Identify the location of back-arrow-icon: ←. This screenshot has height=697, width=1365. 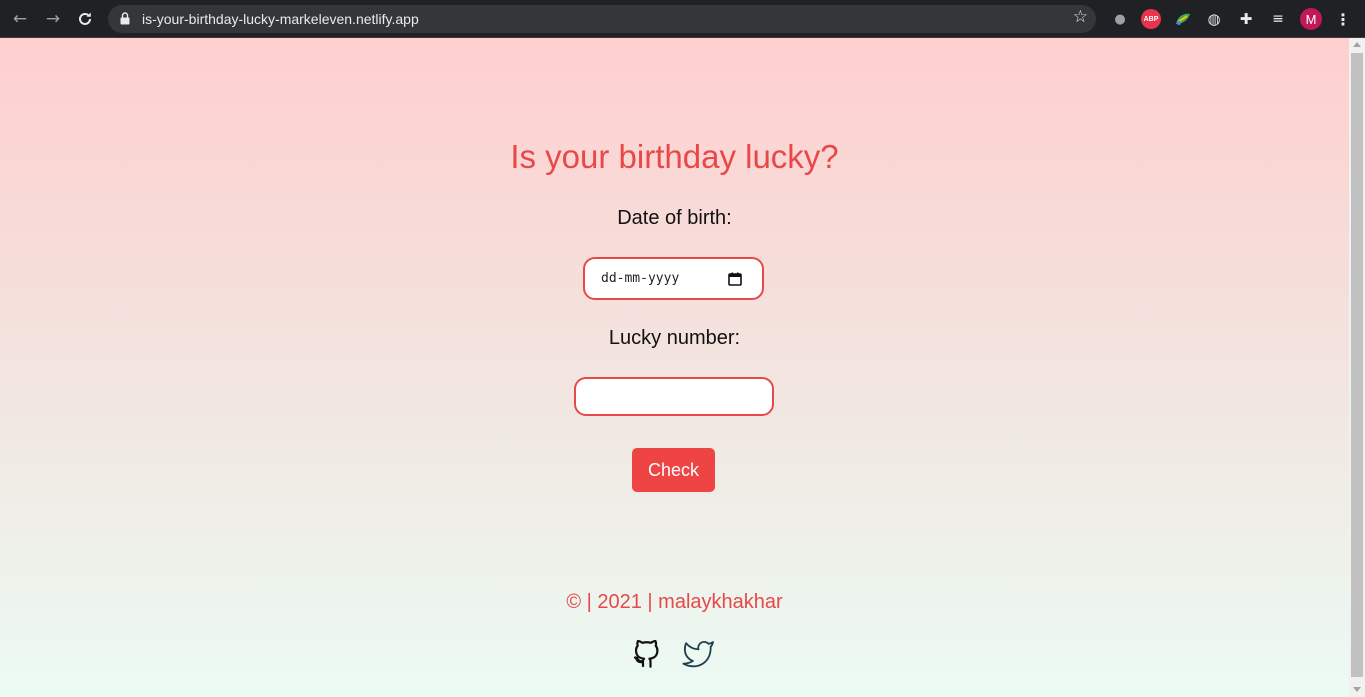
(20, 19).